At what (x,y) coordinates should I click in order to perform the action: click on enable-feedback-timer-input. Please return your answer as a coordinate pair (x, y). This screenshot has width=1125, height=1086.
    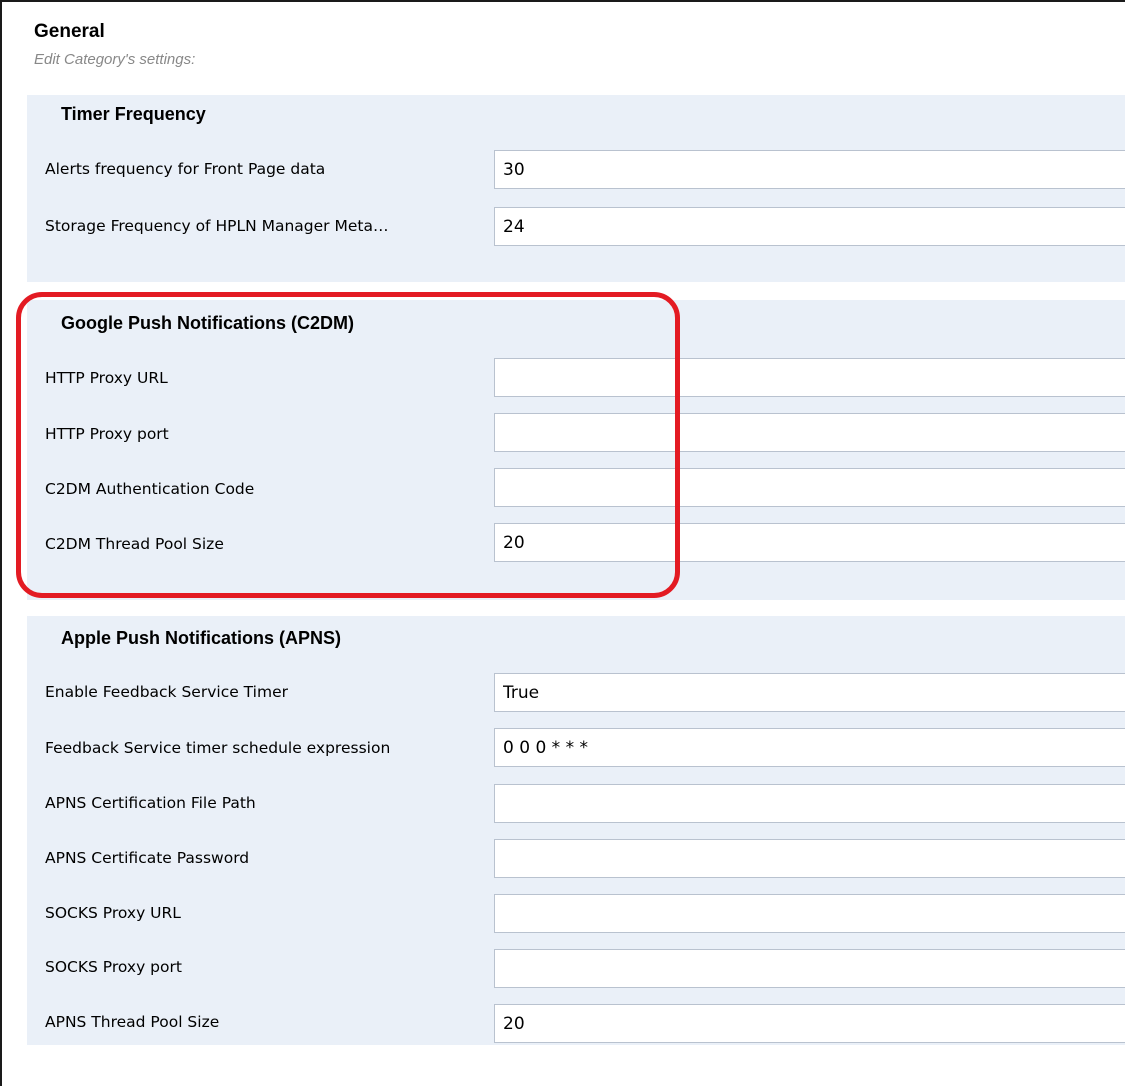
    Looking at the image, I should click on (809, 692).